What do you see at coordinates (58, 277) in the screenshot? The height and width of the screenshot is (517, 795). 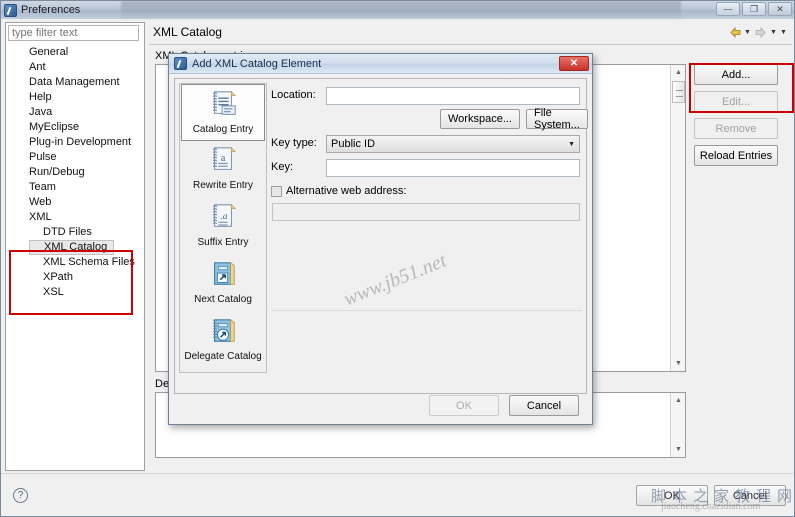 I see `sidebar-item-label: XPath` at bounding box center [58, 277].